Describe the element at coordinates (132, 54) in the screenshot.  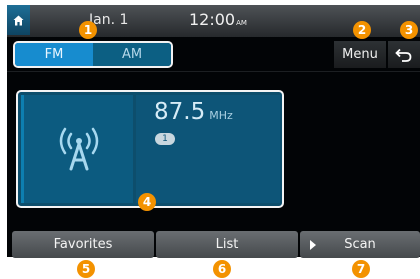
I see `band-am-button: AM` at that location.